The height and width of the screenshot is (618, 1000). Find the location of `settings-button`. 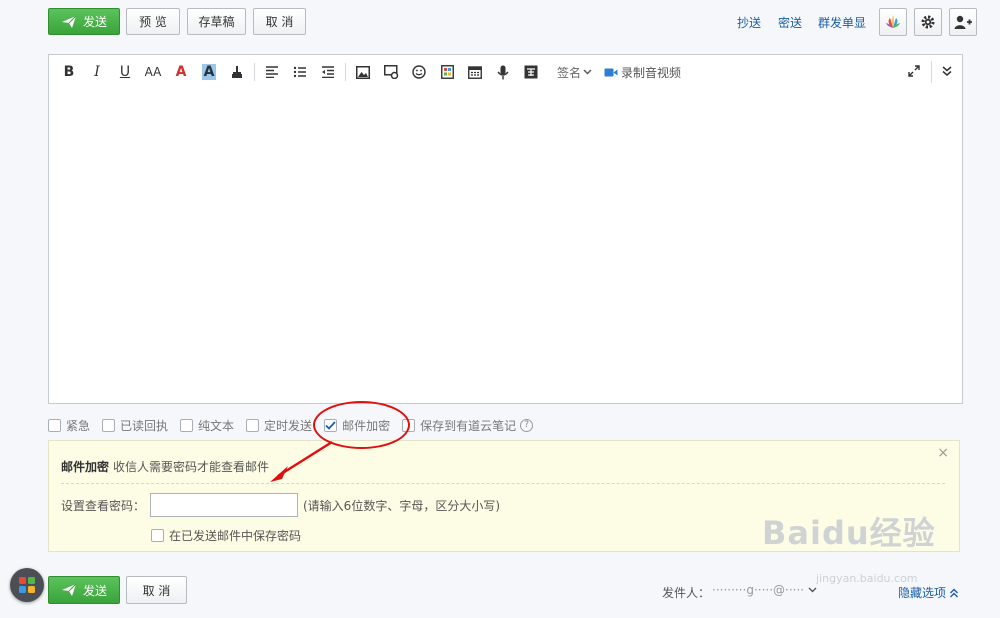

settings-button is located at coordinates (928, 22).